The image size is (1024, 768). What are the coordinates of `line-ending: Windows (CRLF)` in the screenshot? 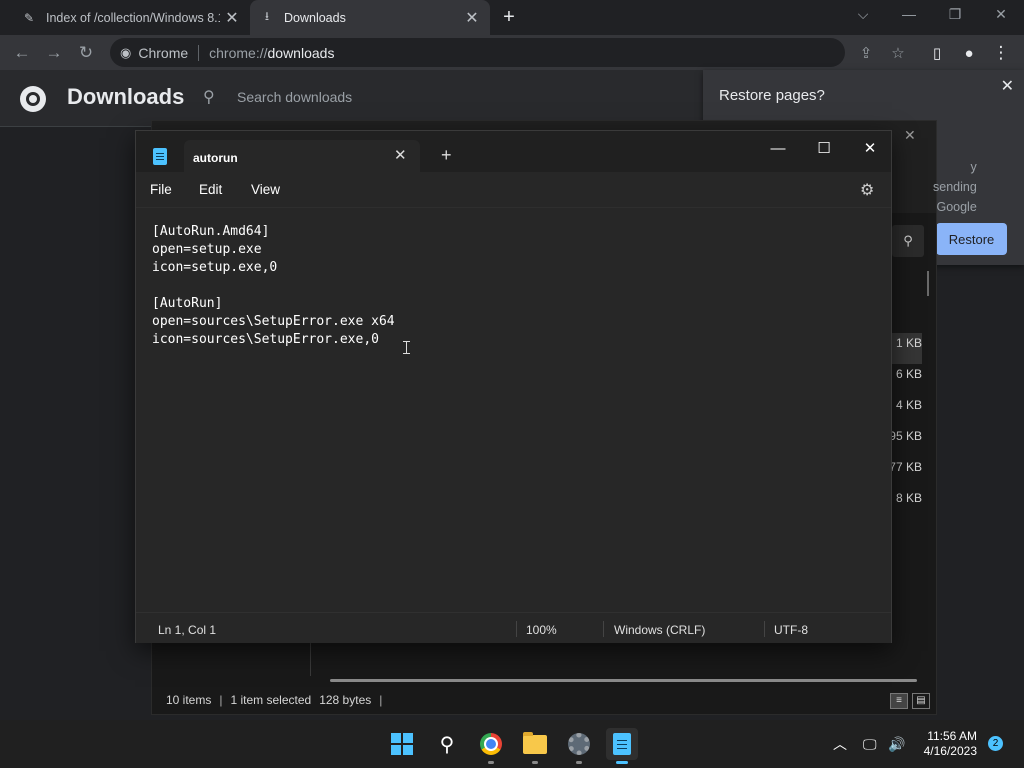 It's located at (660, 630).